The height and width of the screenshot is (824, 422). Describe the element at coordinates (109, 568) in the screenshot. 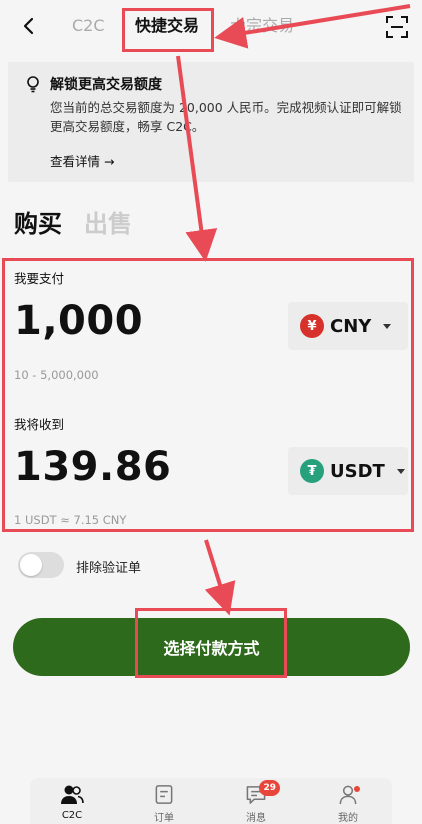

I see `exclude-verified-label: 排除验证单` at that location.